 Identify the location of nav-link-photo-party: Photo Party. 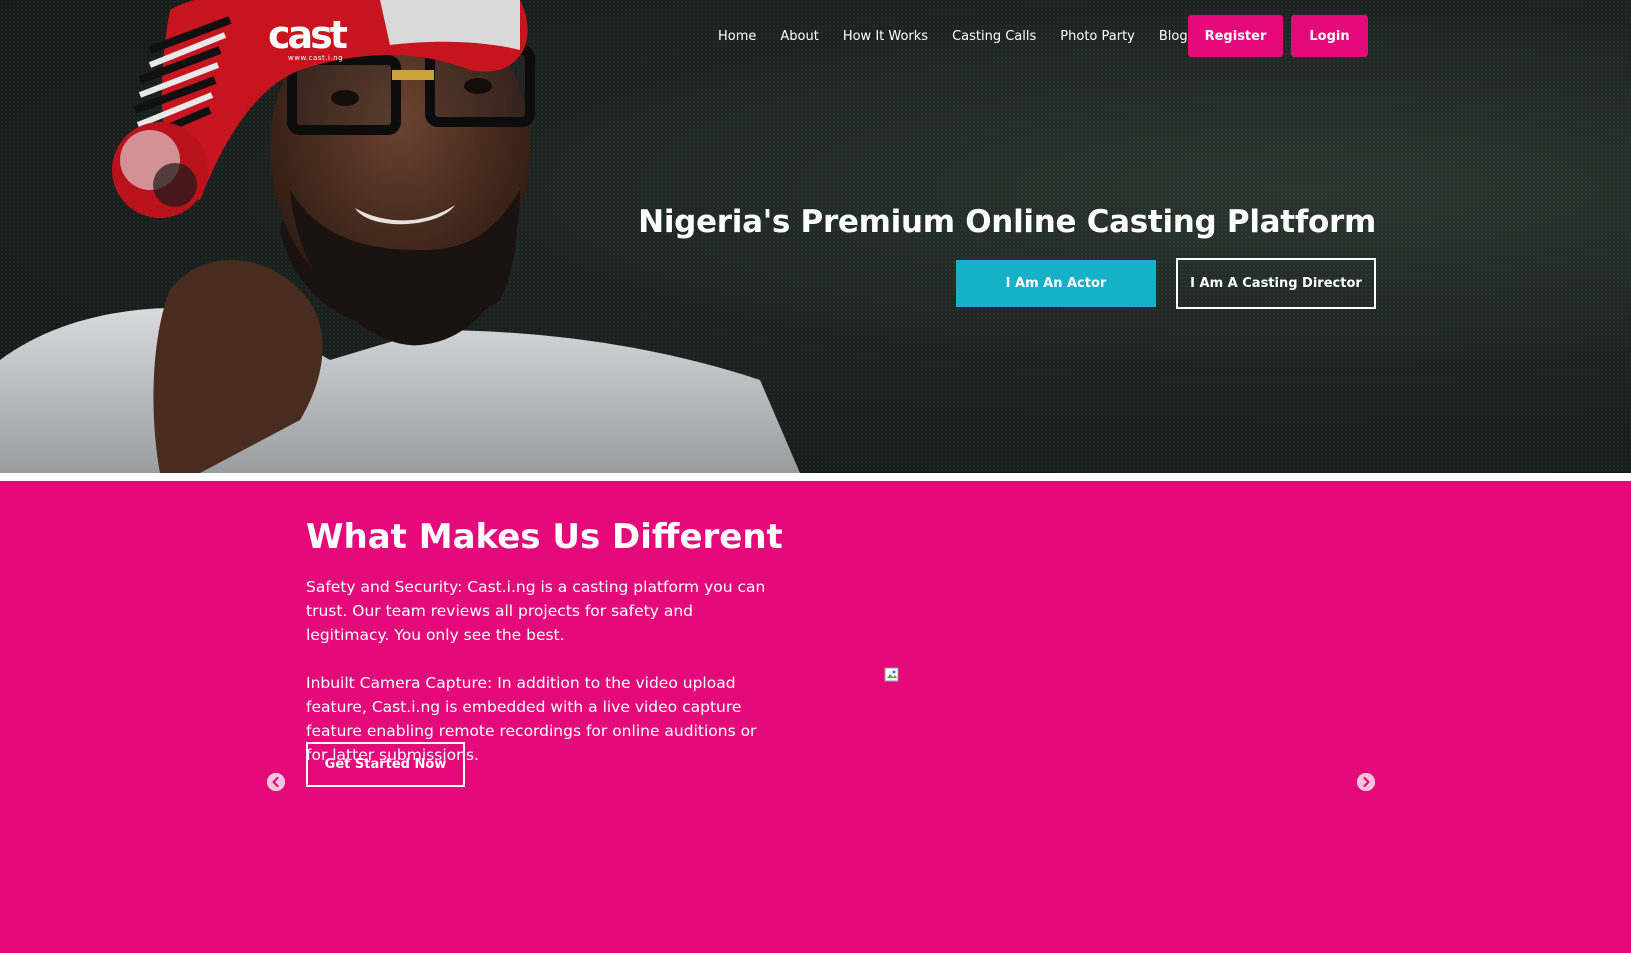
(1097, 36).